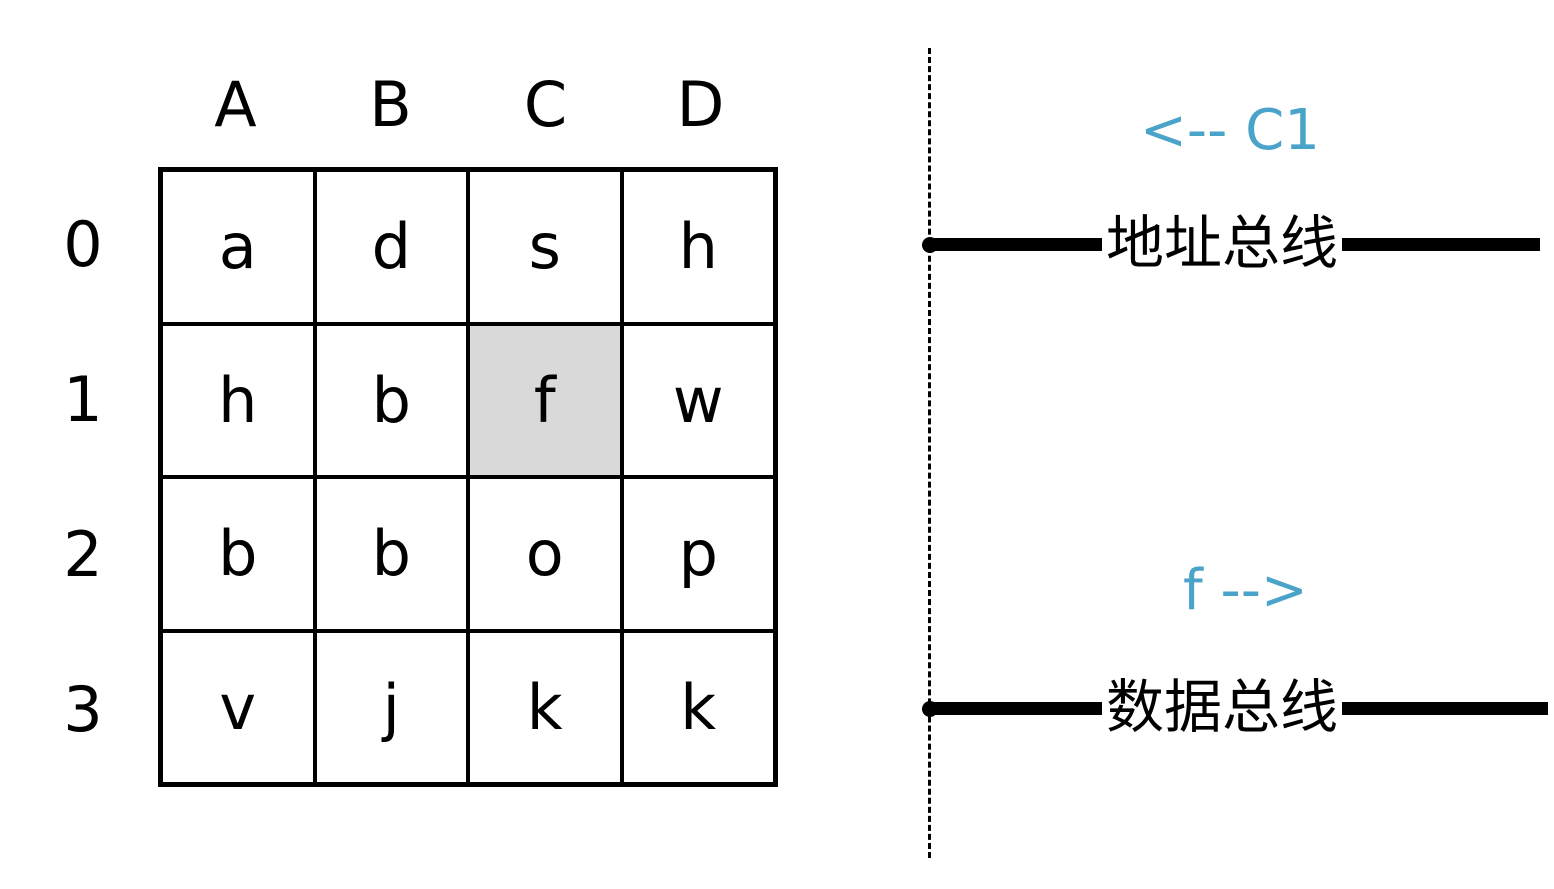  What do you see at coordinates (238, 707) in the screenshot?
I see `memory-cell-a3: v` at bounding box center [238, 707].